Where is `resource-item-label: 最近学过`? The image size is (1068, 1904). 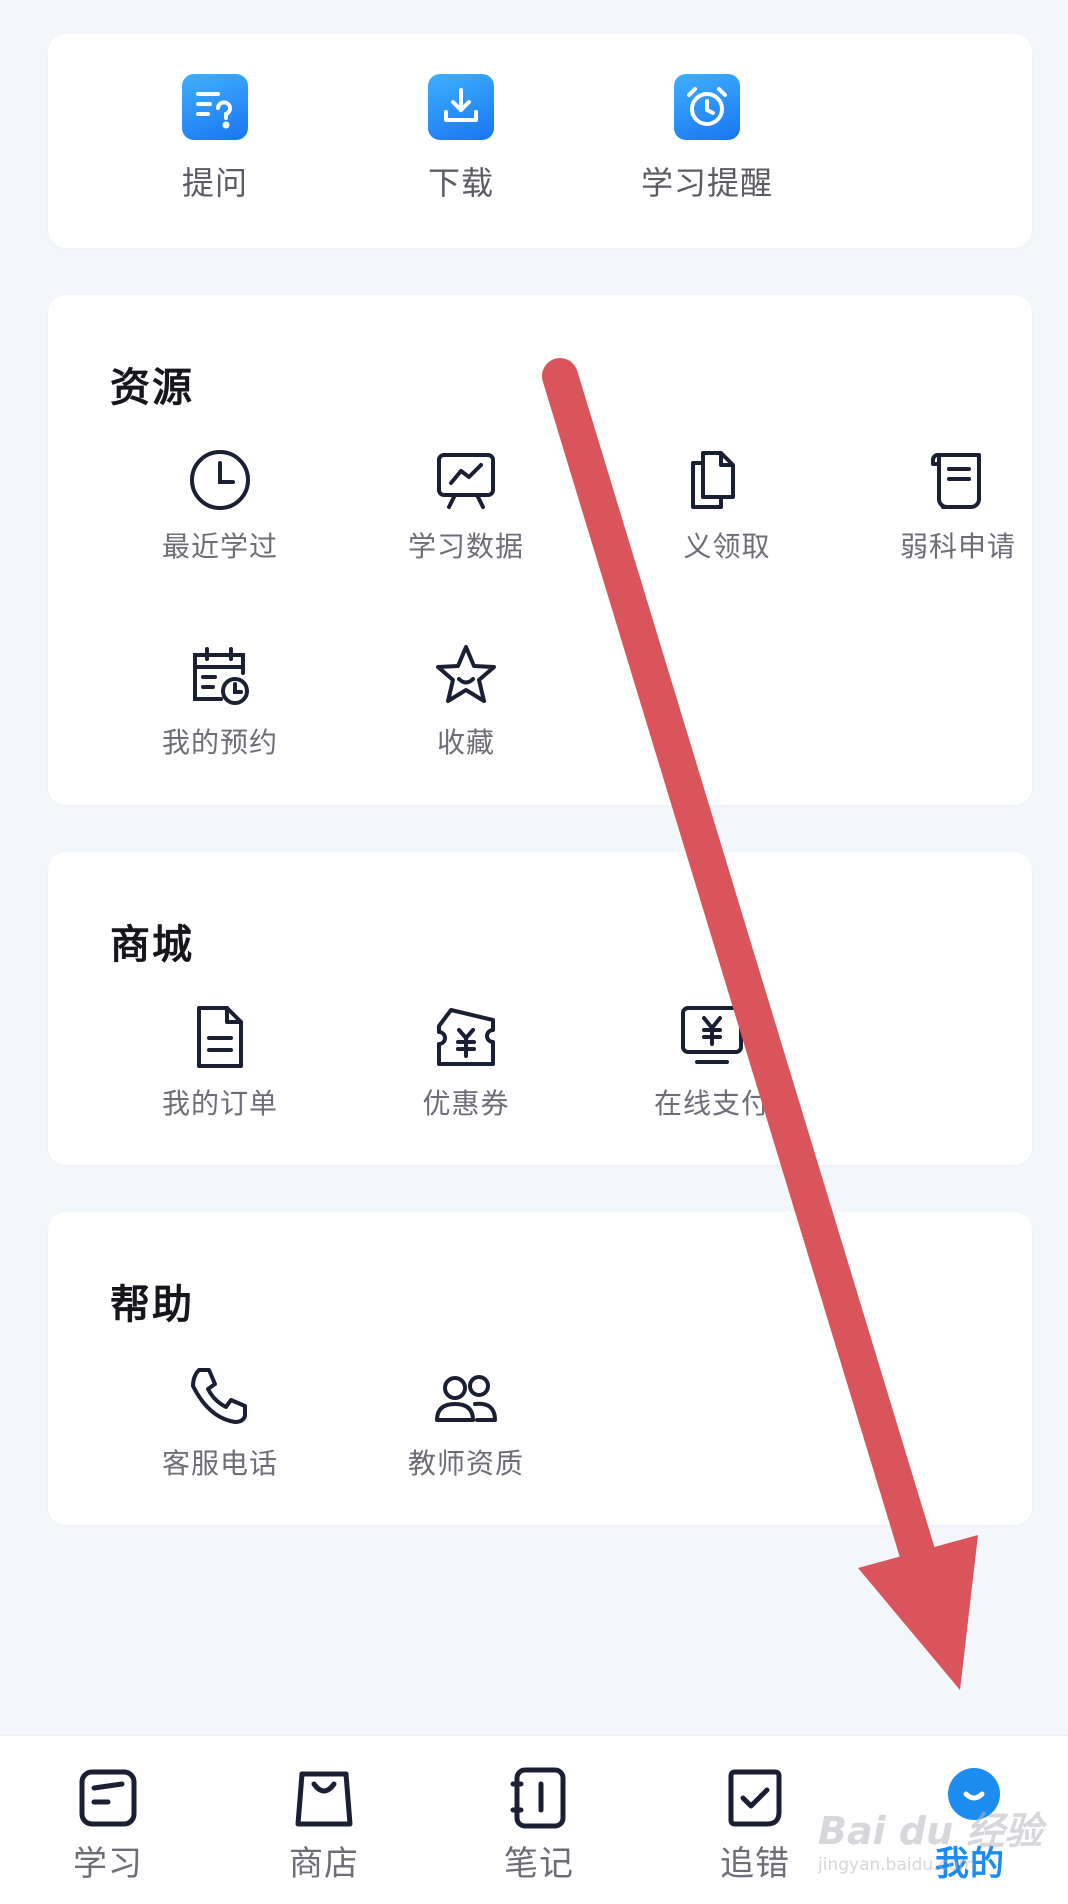
resource-item-label: 最近学过 is located at coordinates (219, 546).